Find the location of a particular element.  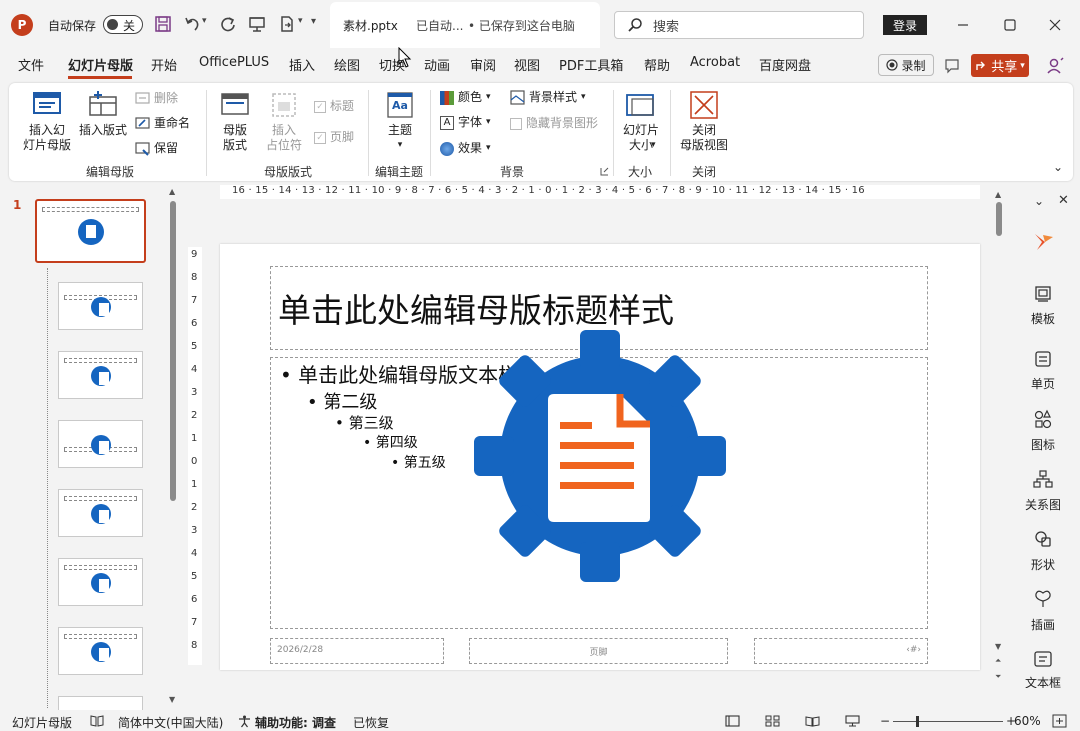

vertical-ruler: 9 8 7 6 5 4 3 2 1 0 1 2 3 4 5 6 7 8 is located at coordinates (195, 456).